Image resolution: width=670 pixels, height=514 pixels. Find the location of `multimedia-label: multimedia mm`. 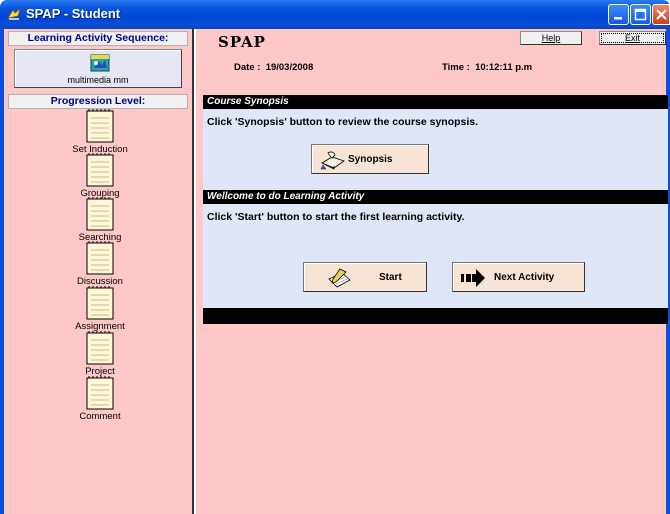

multimedia-label: multimedia mm is located at coordinates (98, 80).